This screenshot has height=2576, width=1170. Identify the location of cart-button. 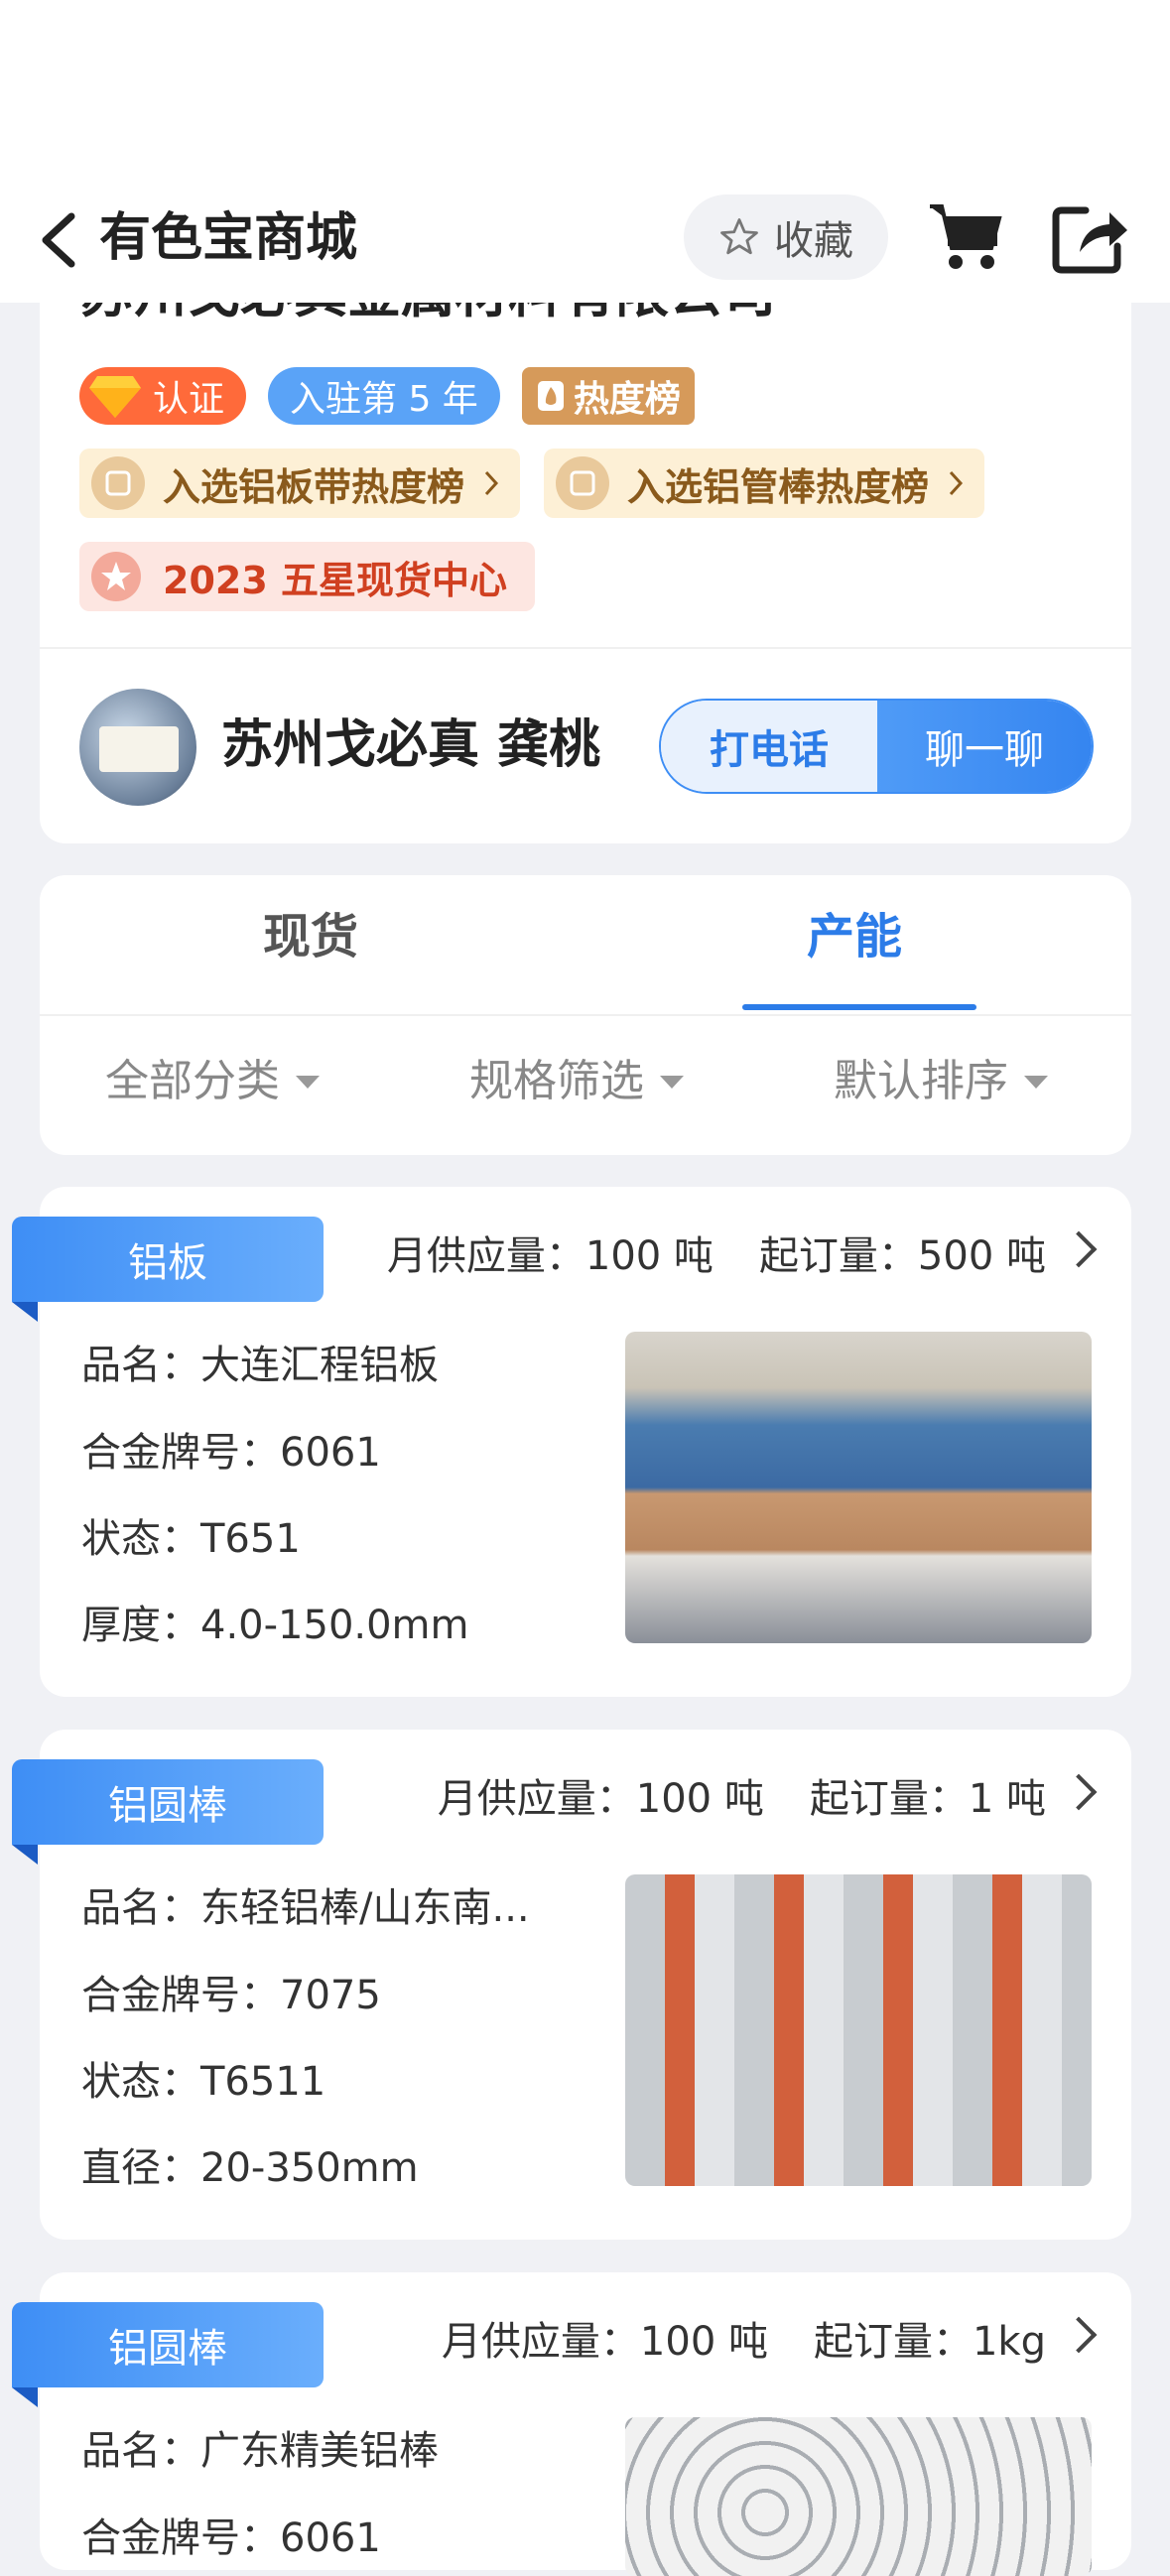
(966, 237).